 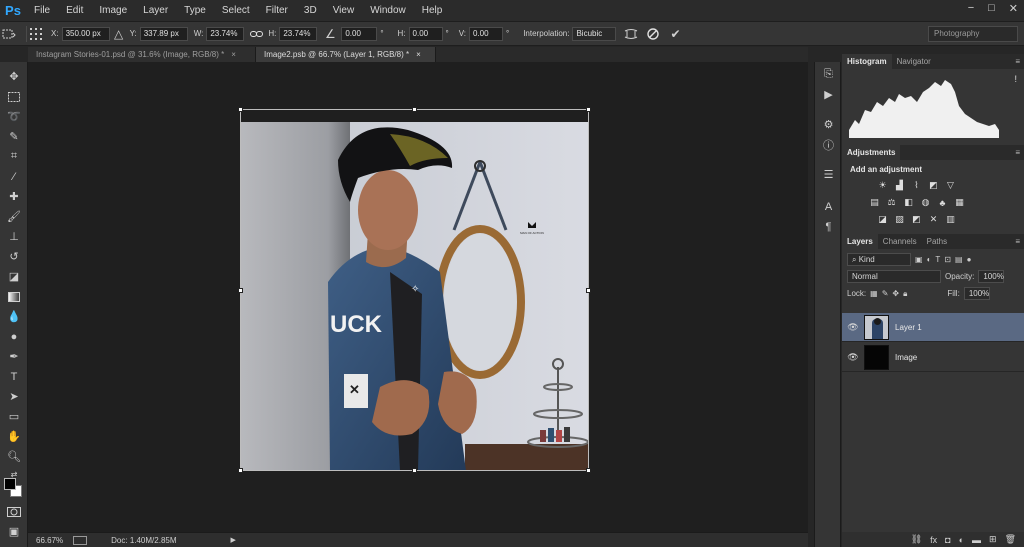 What do you see at coordinates (310, 10) in the screenshot?
I see `menu-3d: 3D` at bounding box center [310, 10].